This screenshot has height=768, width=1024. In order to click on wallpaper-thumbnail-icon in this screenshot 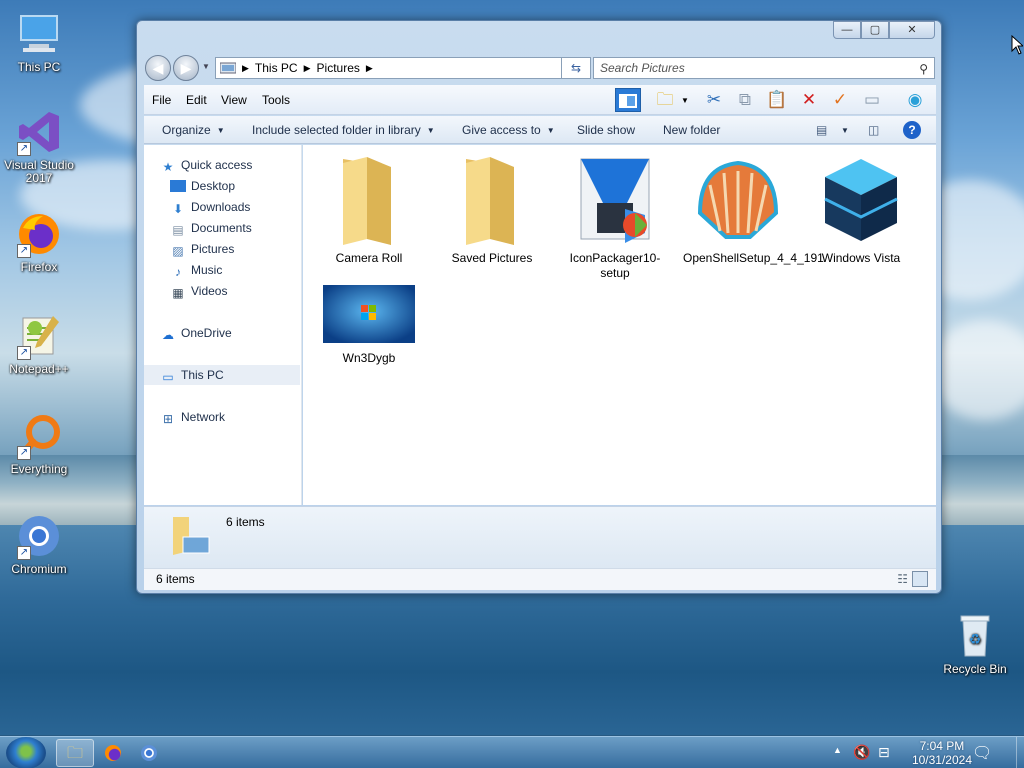, I will do `click(369, 316)`.